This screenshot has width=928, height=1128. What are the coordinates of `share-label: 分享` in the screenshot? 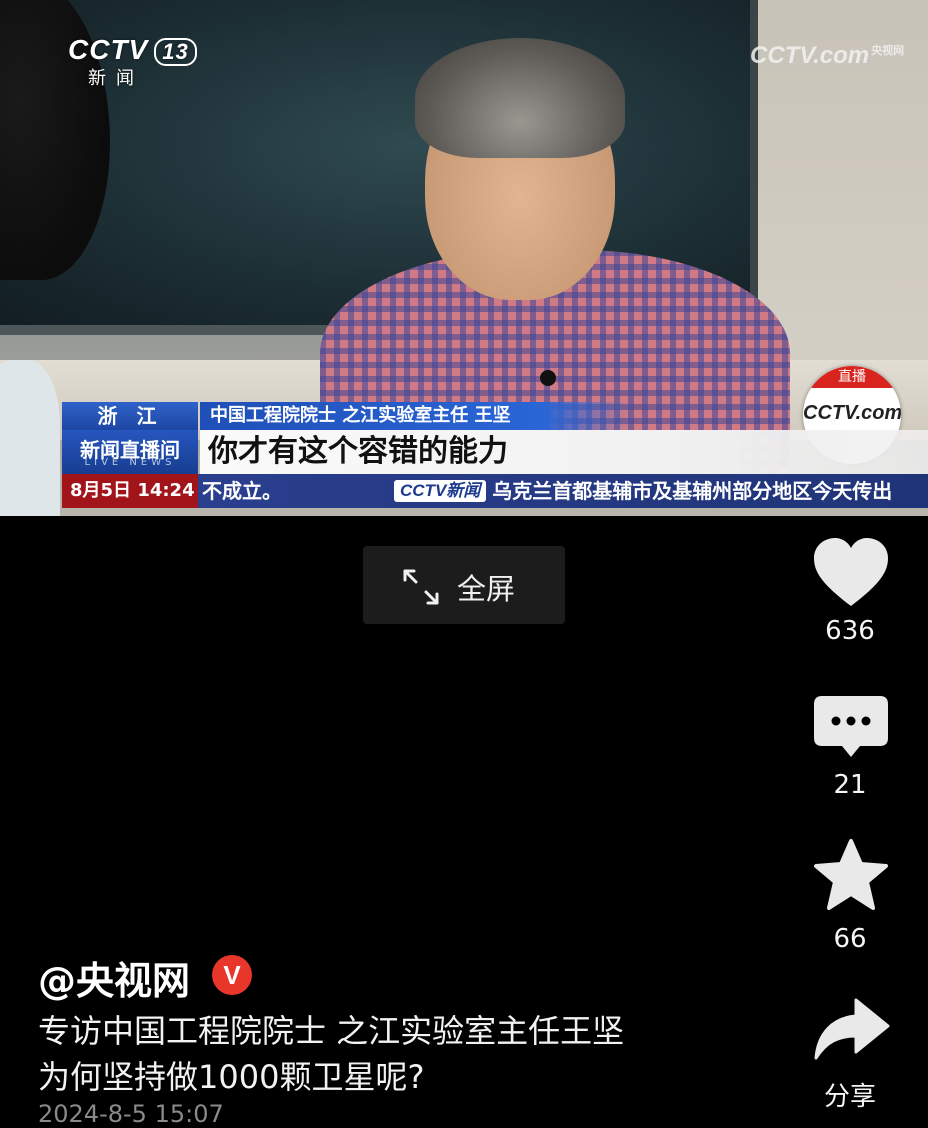 It's located at (850, 1094).